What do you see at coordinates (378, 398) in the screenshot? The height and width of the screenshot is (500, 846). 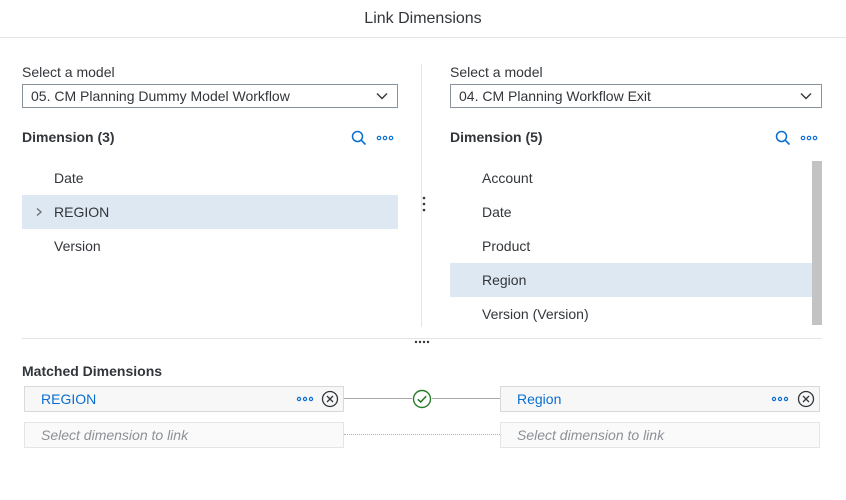 I see `link-connector-left` at bounding box center [378, 398].